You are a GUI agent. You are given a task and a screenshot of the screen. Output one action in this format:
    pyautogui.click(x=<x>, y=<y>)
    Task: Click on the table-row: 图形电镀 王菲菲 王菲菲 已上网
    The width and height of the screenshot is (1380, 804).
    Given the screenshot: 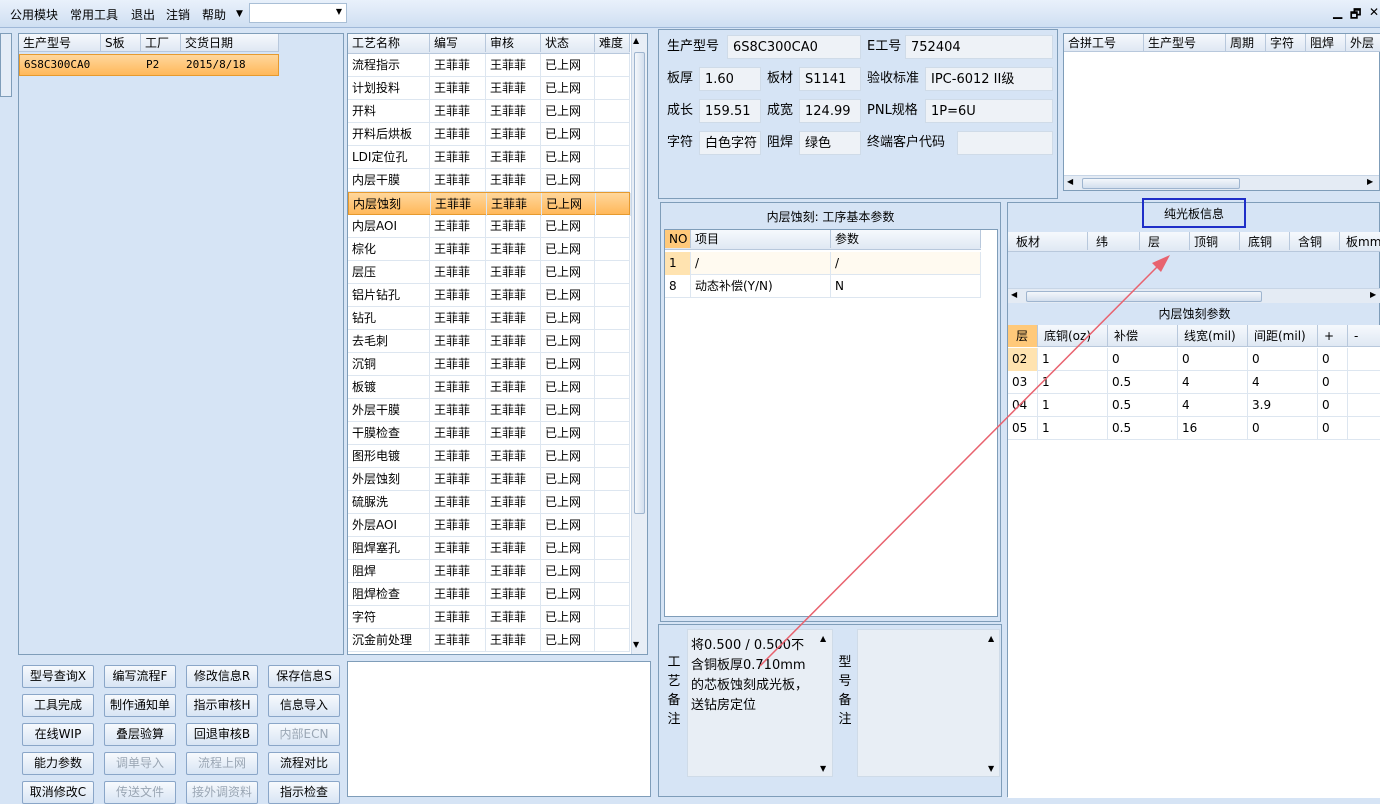 What is the action you would take?
    pyautogui.click(x=489, y=456)
    